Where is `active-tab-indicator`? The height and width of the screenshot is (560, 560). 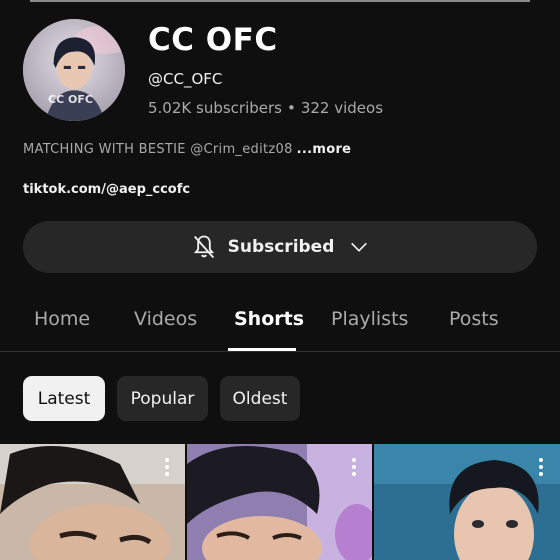
active-tab-indicator is located at coordinates (262, 349).